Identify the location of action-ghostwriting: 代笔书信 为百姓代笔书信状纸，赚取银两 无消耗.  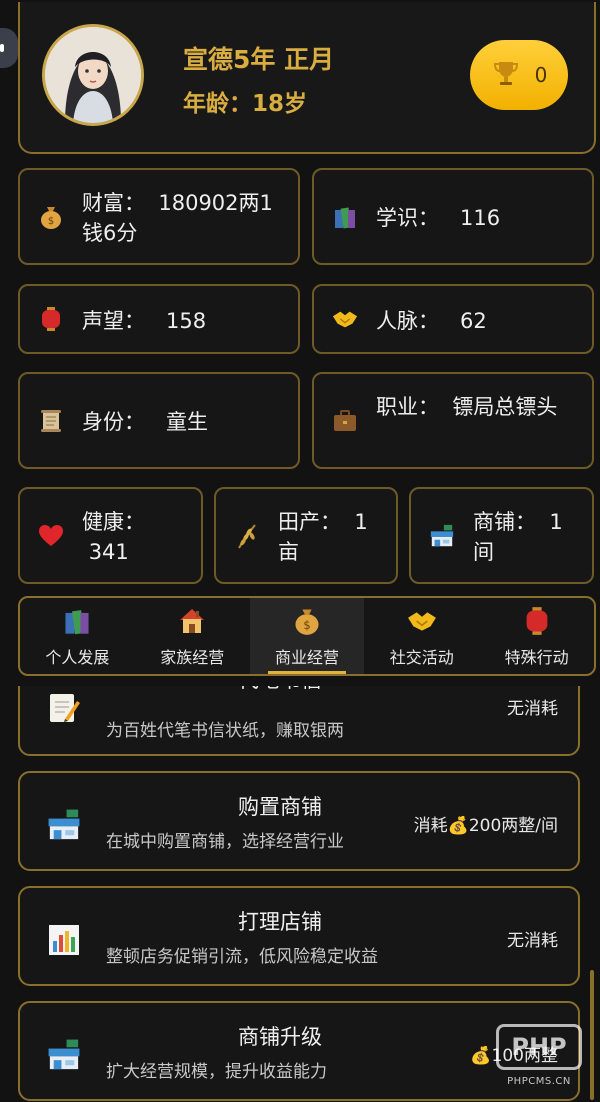
(299, 721).